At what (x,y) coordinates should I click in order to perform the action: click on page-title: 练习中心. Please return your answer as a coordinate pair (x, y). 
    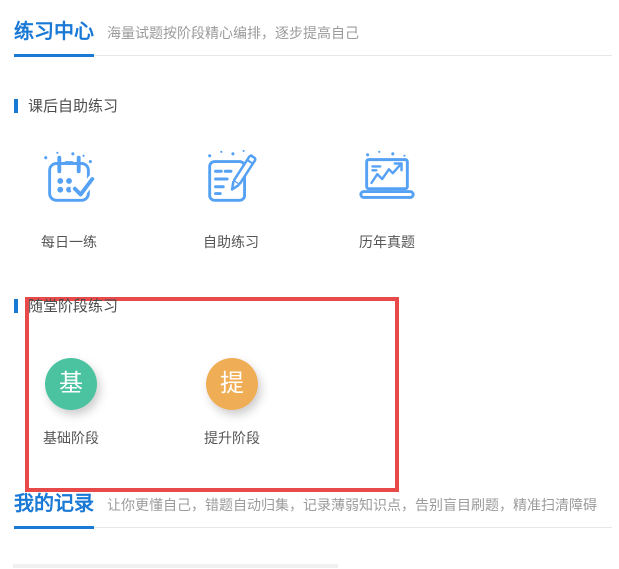
    Looking at the image, I should click on (54, 38).